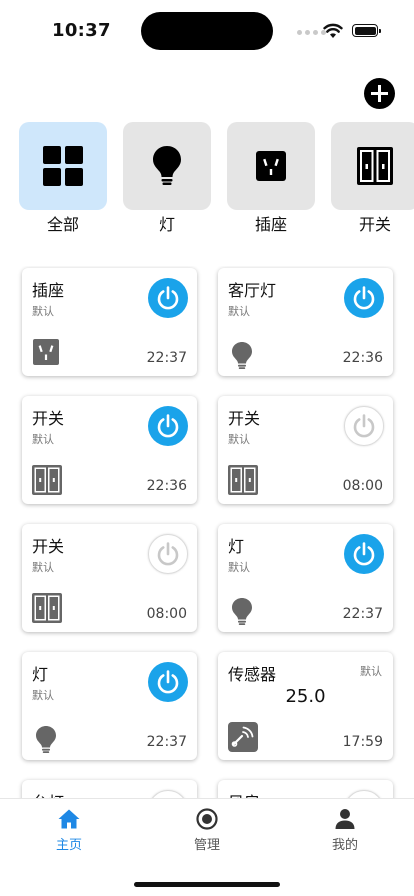  I want to click on tab-label: 管理, so click(206, 845).